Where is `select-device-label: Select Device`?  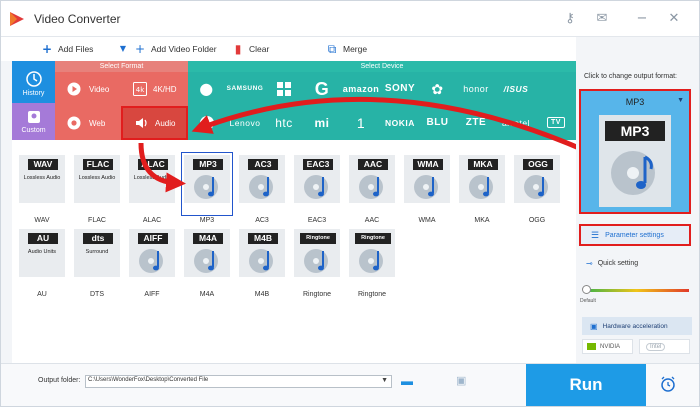
select-device-label: Select Device is located at coordinates (382, 66).